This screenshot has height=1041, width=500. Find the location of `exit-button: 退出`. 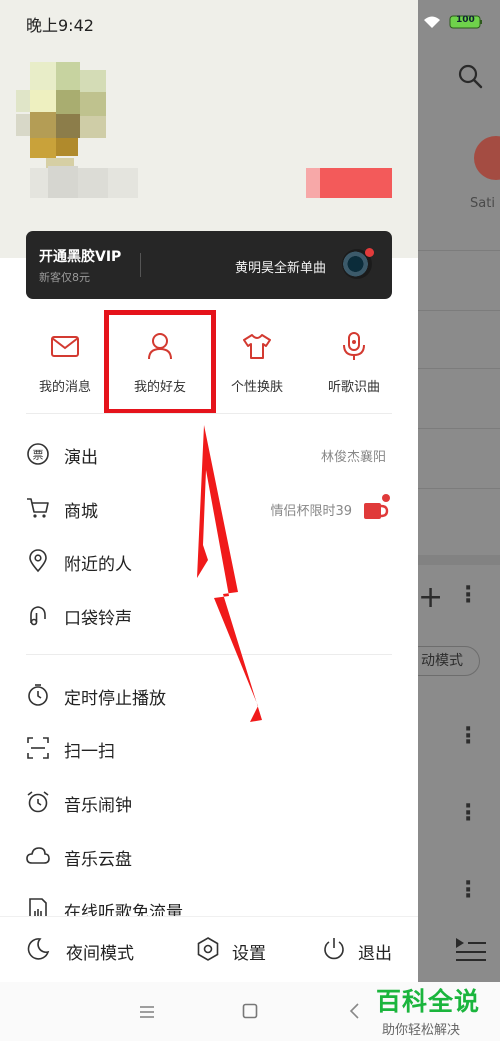

exit-button: 退出 is located at coordinates (362, 949).